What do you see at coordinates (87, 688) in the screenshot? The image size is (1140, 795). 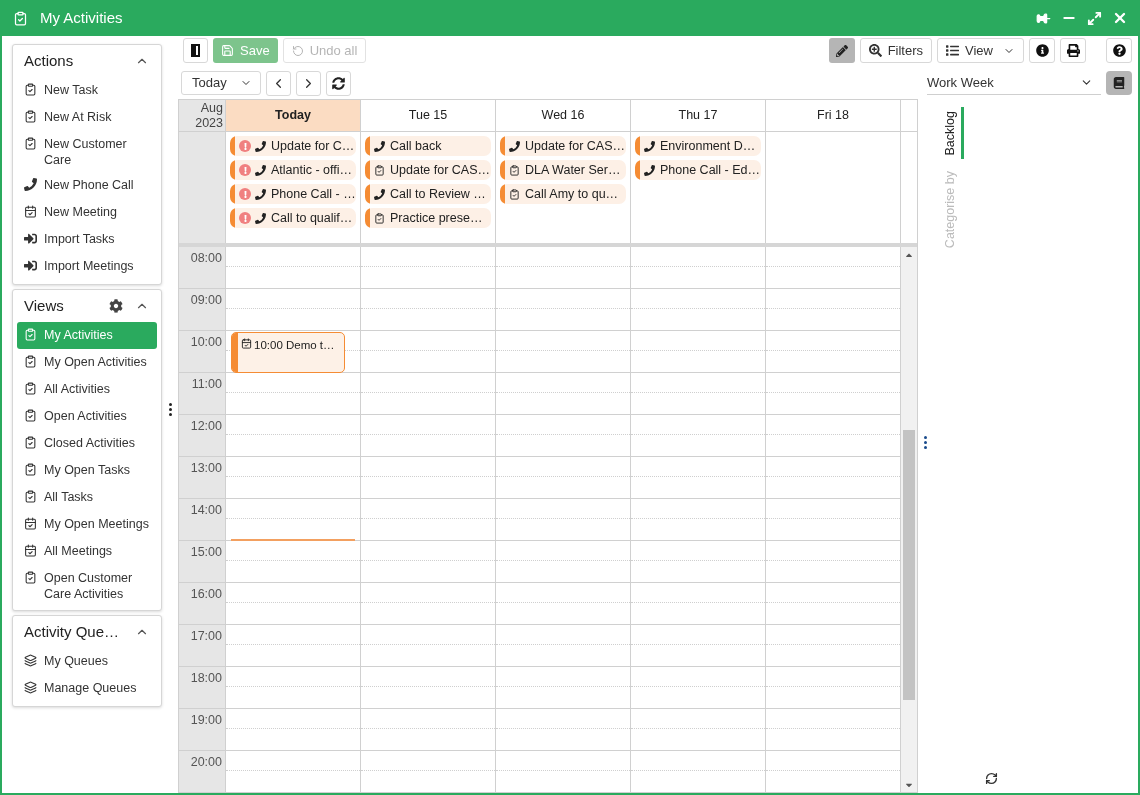 I see `sidebar-item: Manage Queues` at bounding box center [87, 688].